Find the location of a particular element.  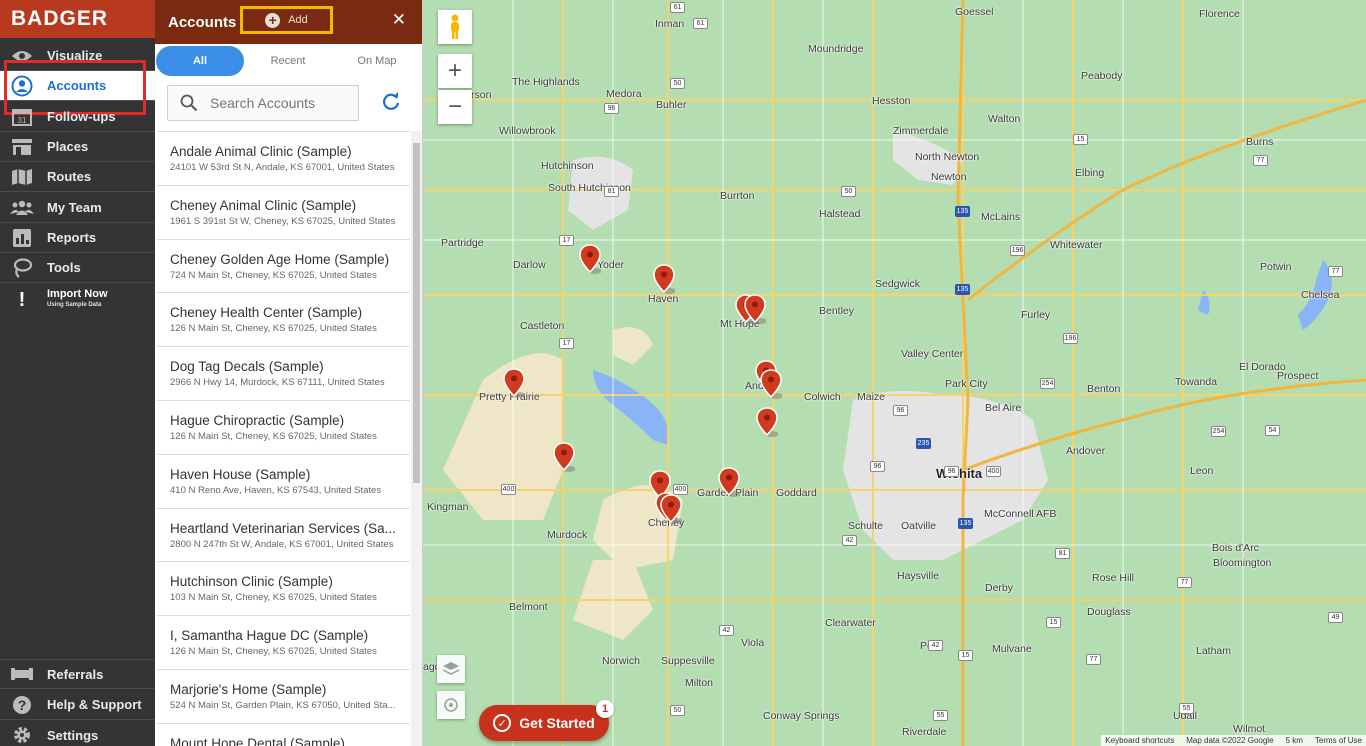

nav-item-settings: Settings is located at coordinates (77, 733).